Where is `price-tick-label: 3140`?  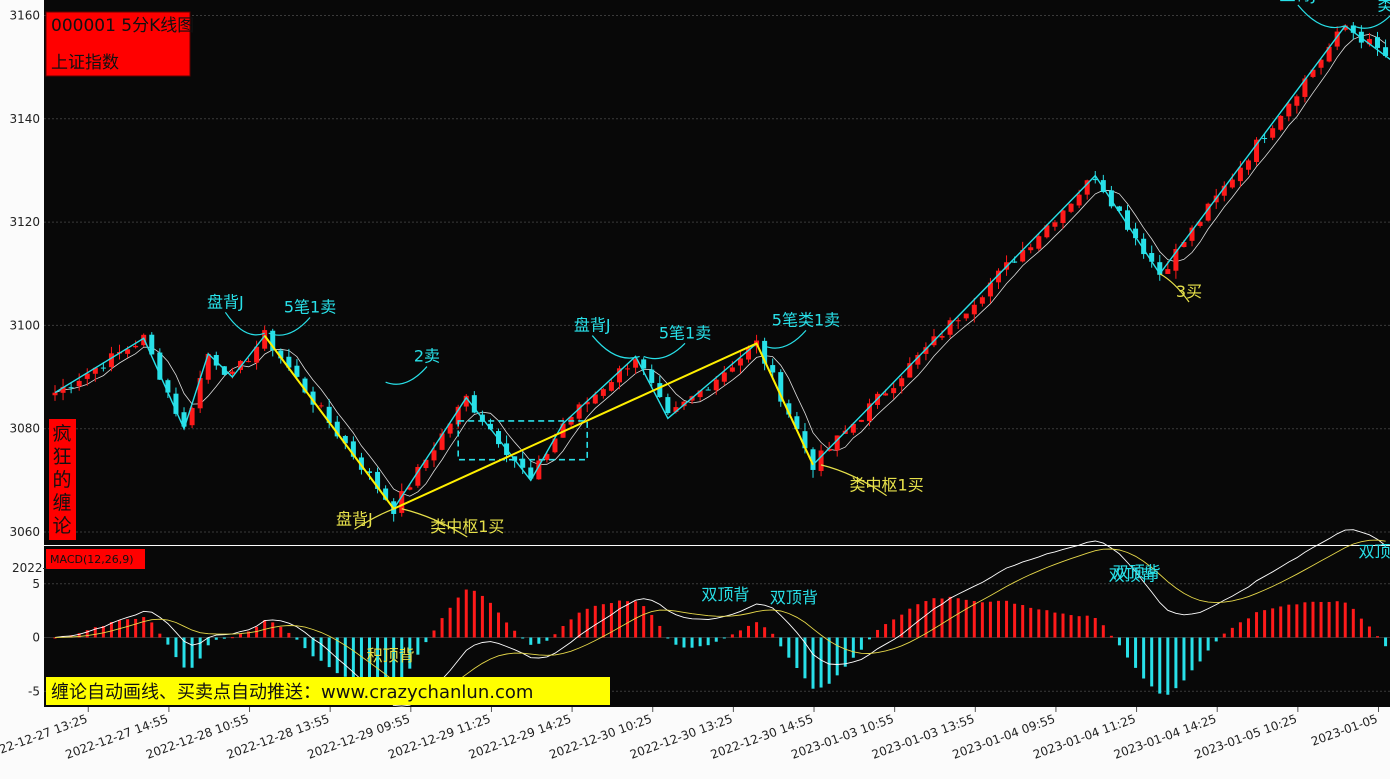 price-tick-label: 3140 is located at coordinates (24, 119).